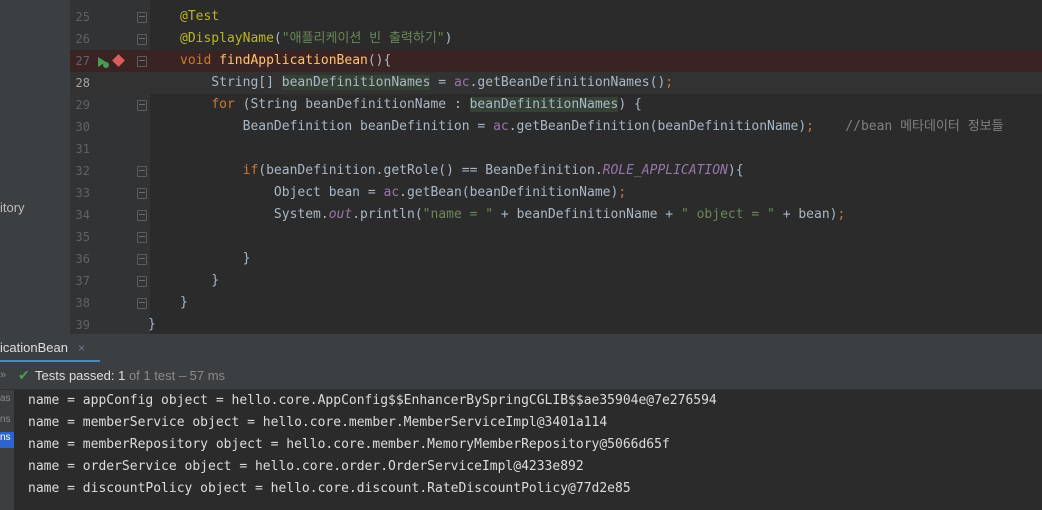  Describe the element at coordinates (82, 237) in the screenshot. I see `line-number: 35` at that location.